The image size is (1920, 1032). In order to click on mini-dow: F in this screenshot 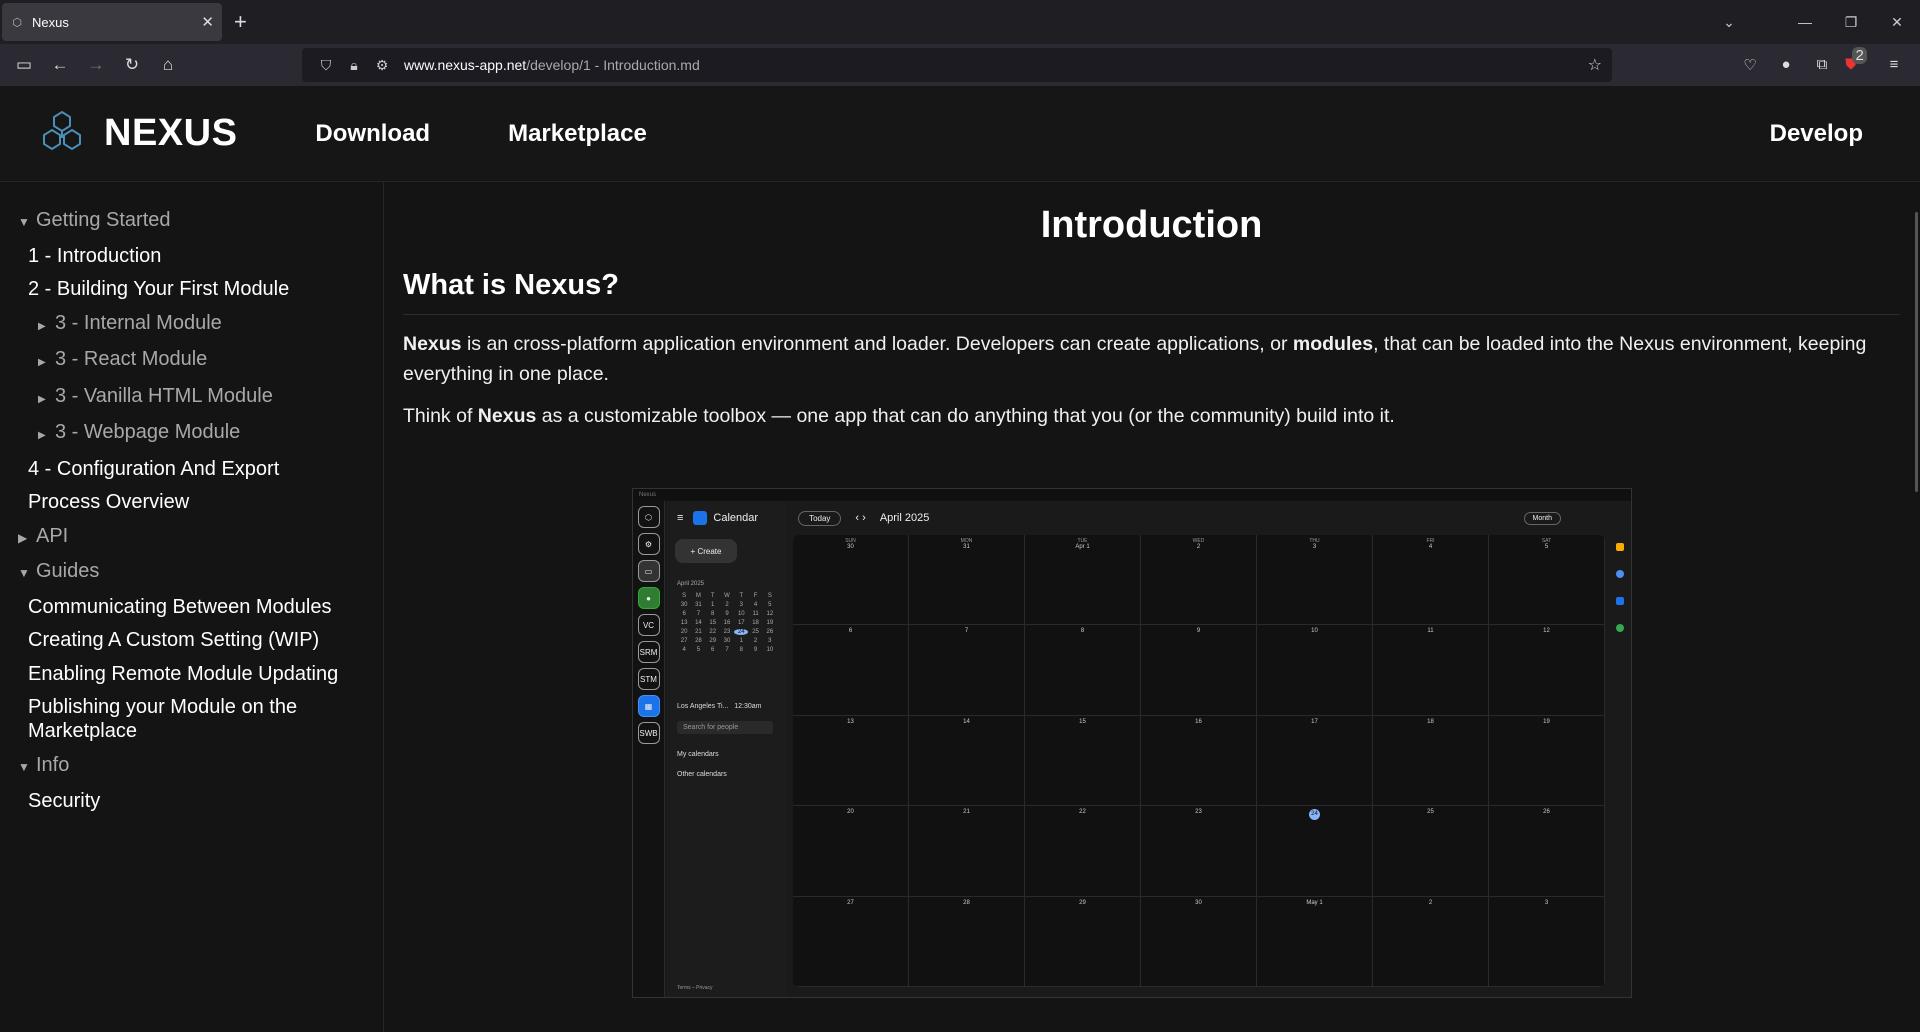, I will do `click(755, 596)`.